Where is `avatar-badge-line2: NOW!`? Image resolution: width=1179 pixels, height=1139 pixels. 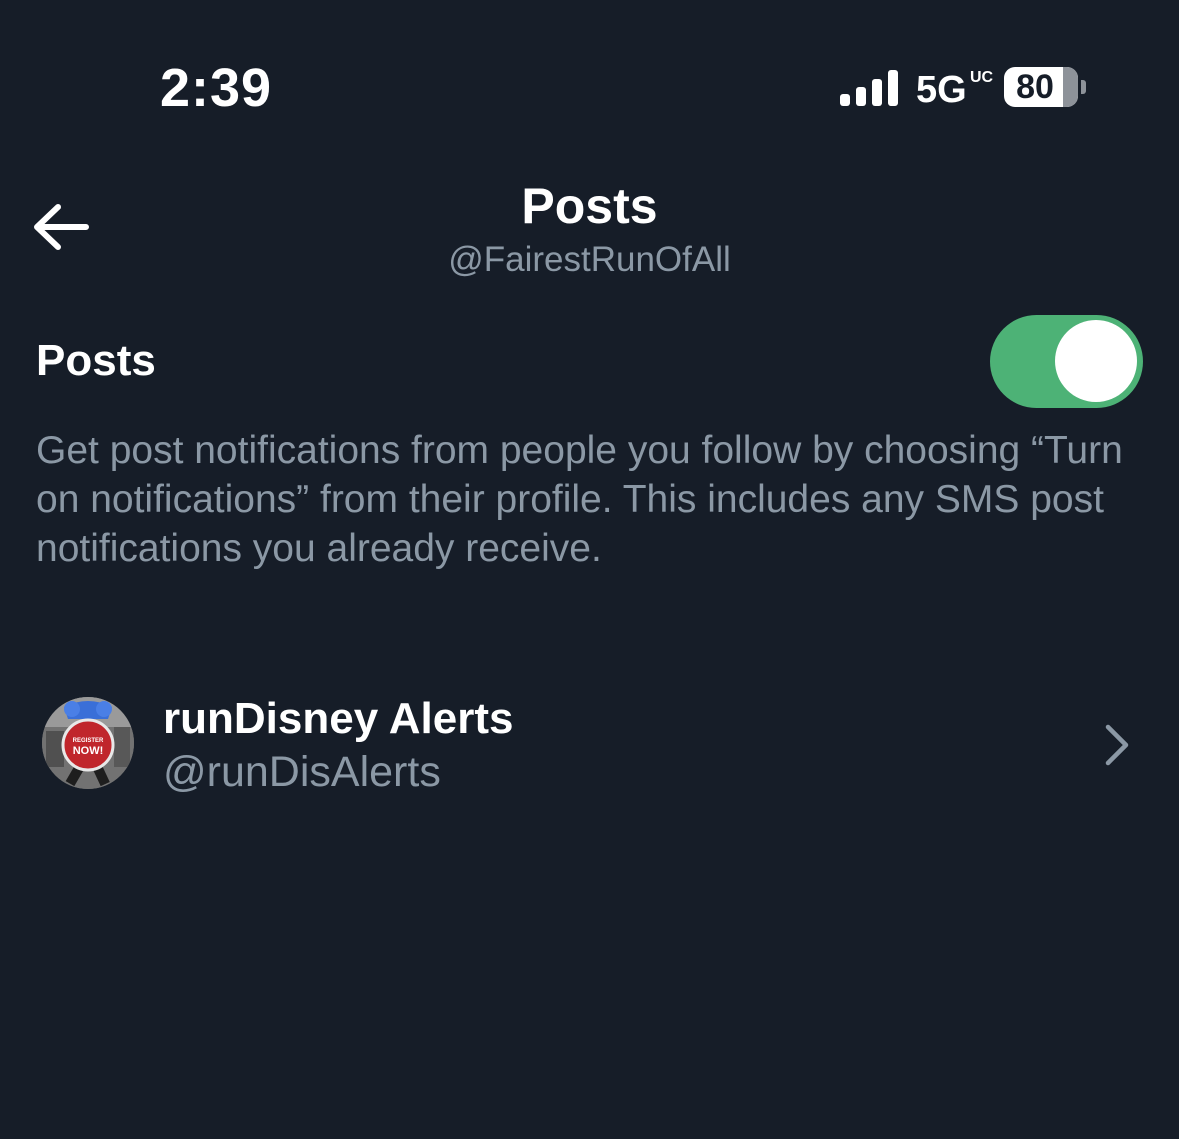 avatar-badge-line2: NOW! is located at coordinates (88, 751).